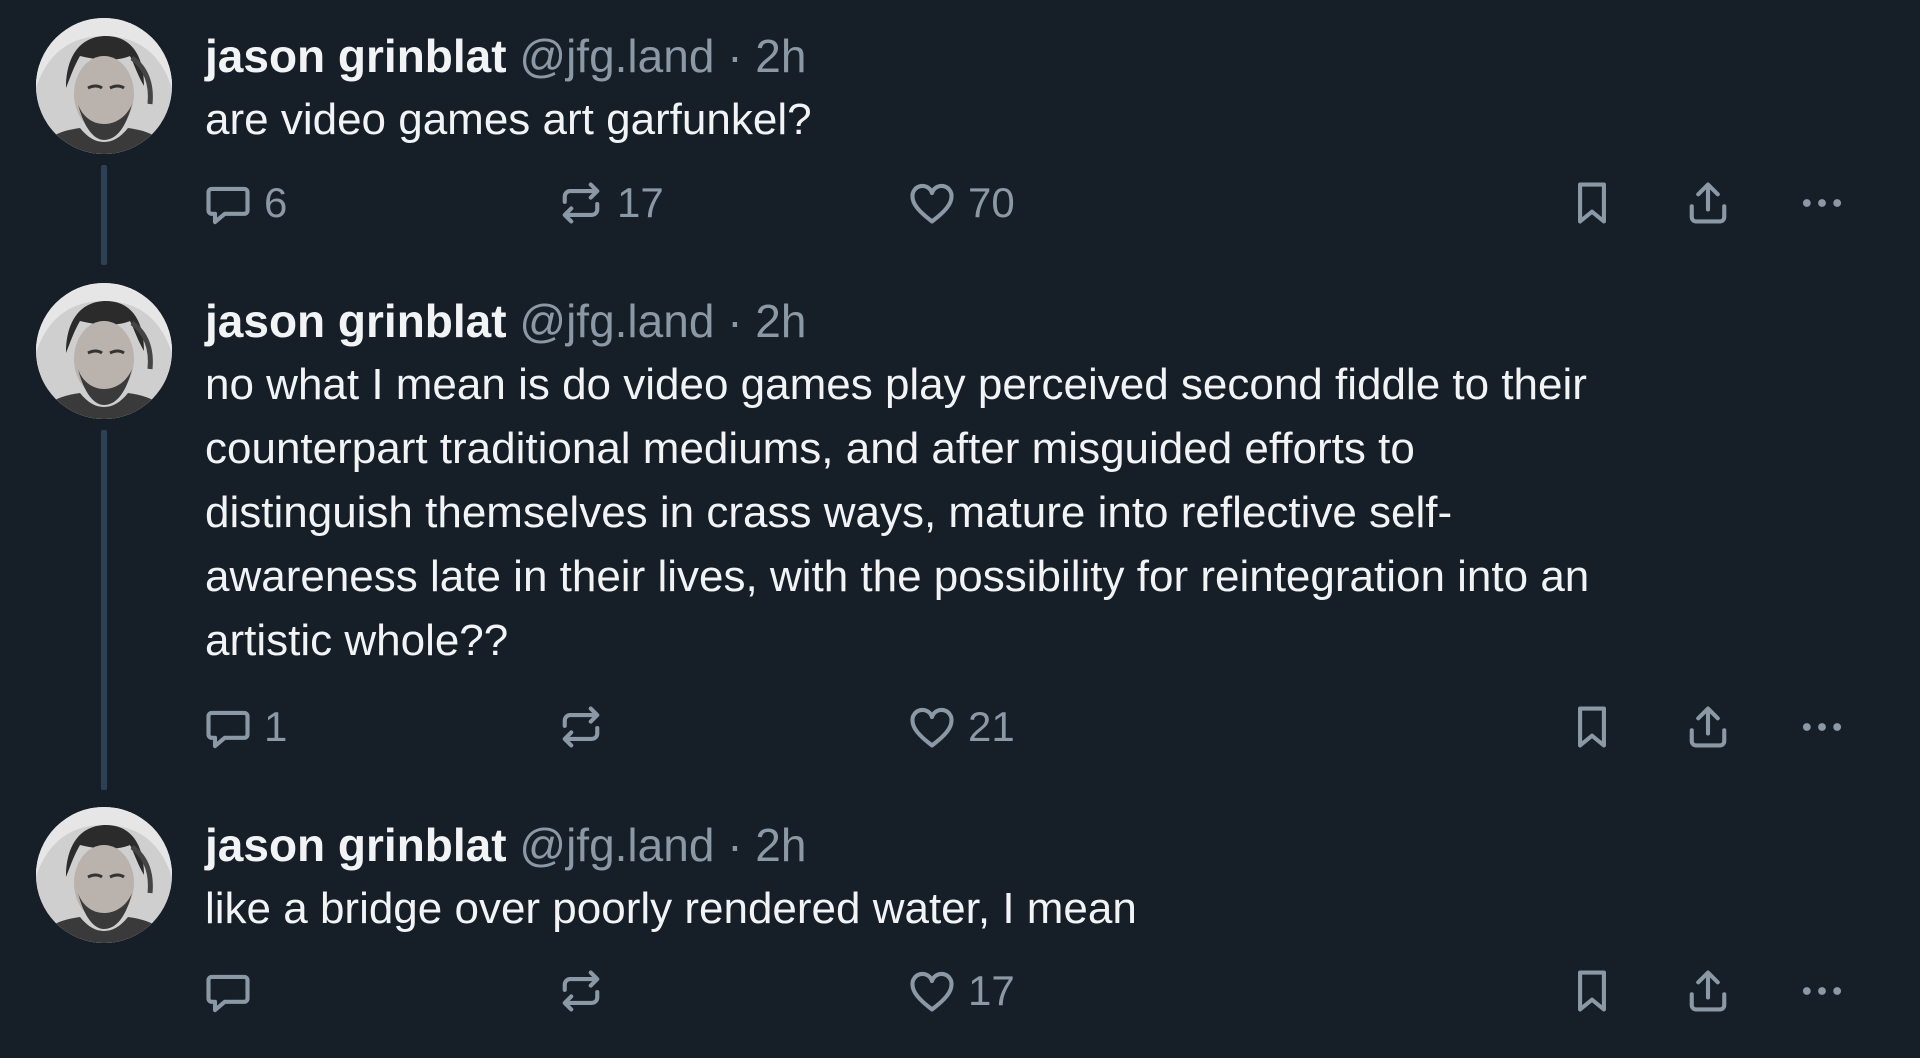 This screenshot has width=1920, height=1058. What do you see at coordinates (991, 990) in the screenshot?
I see `like-count: 17` at bounding box center [991, 990].